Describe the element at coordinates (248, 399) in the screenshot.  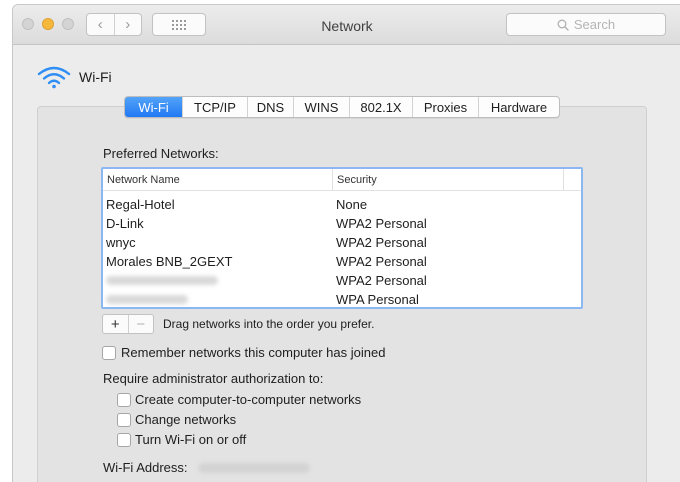
I see `create-network-label: Create computer-to-computer networks` at that location.